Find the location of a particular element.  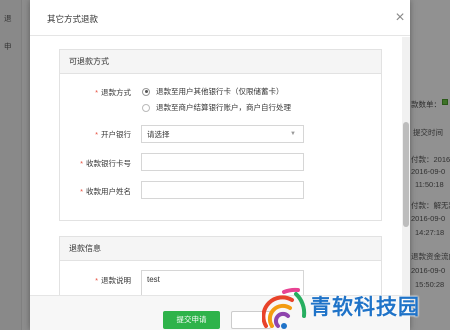

dialog-header: 其它方式退款 × is located at coordinates (220, 18).